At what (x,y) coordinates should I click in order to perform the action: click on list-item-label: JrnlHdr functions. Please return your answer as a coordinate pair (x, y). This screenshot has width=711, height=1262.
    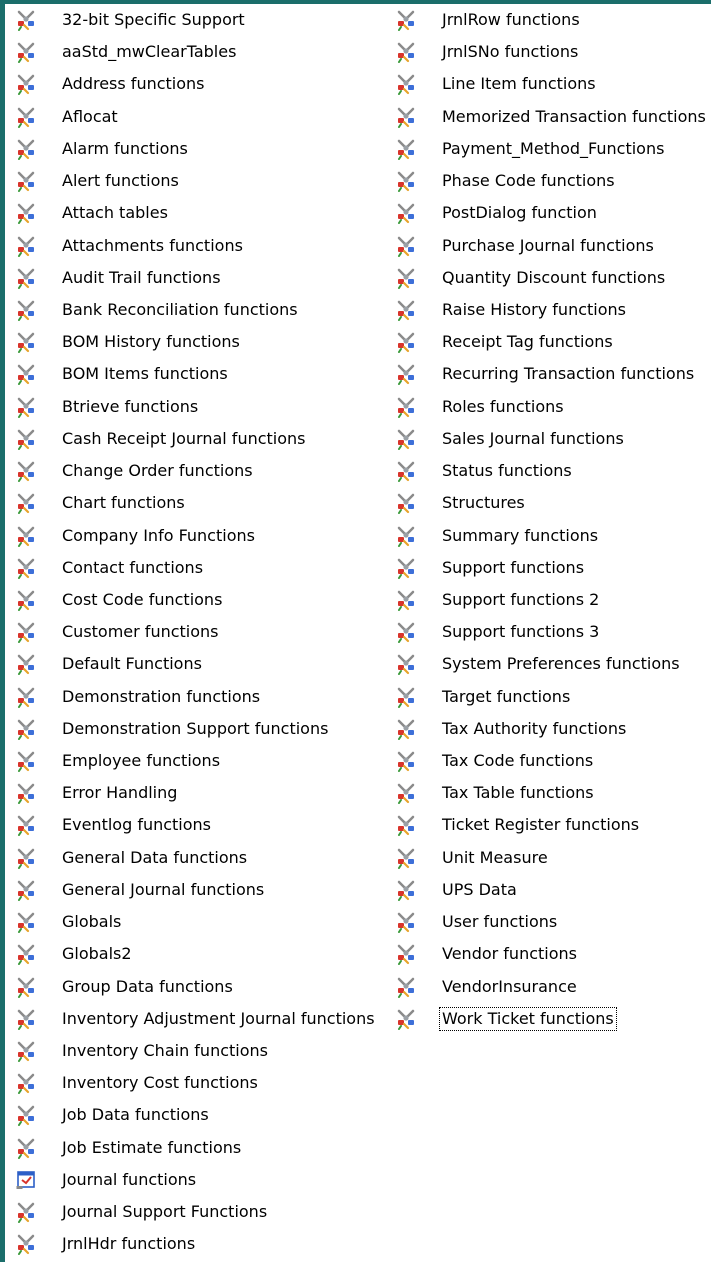
    Looking at the image, I should click on (129, 1244).